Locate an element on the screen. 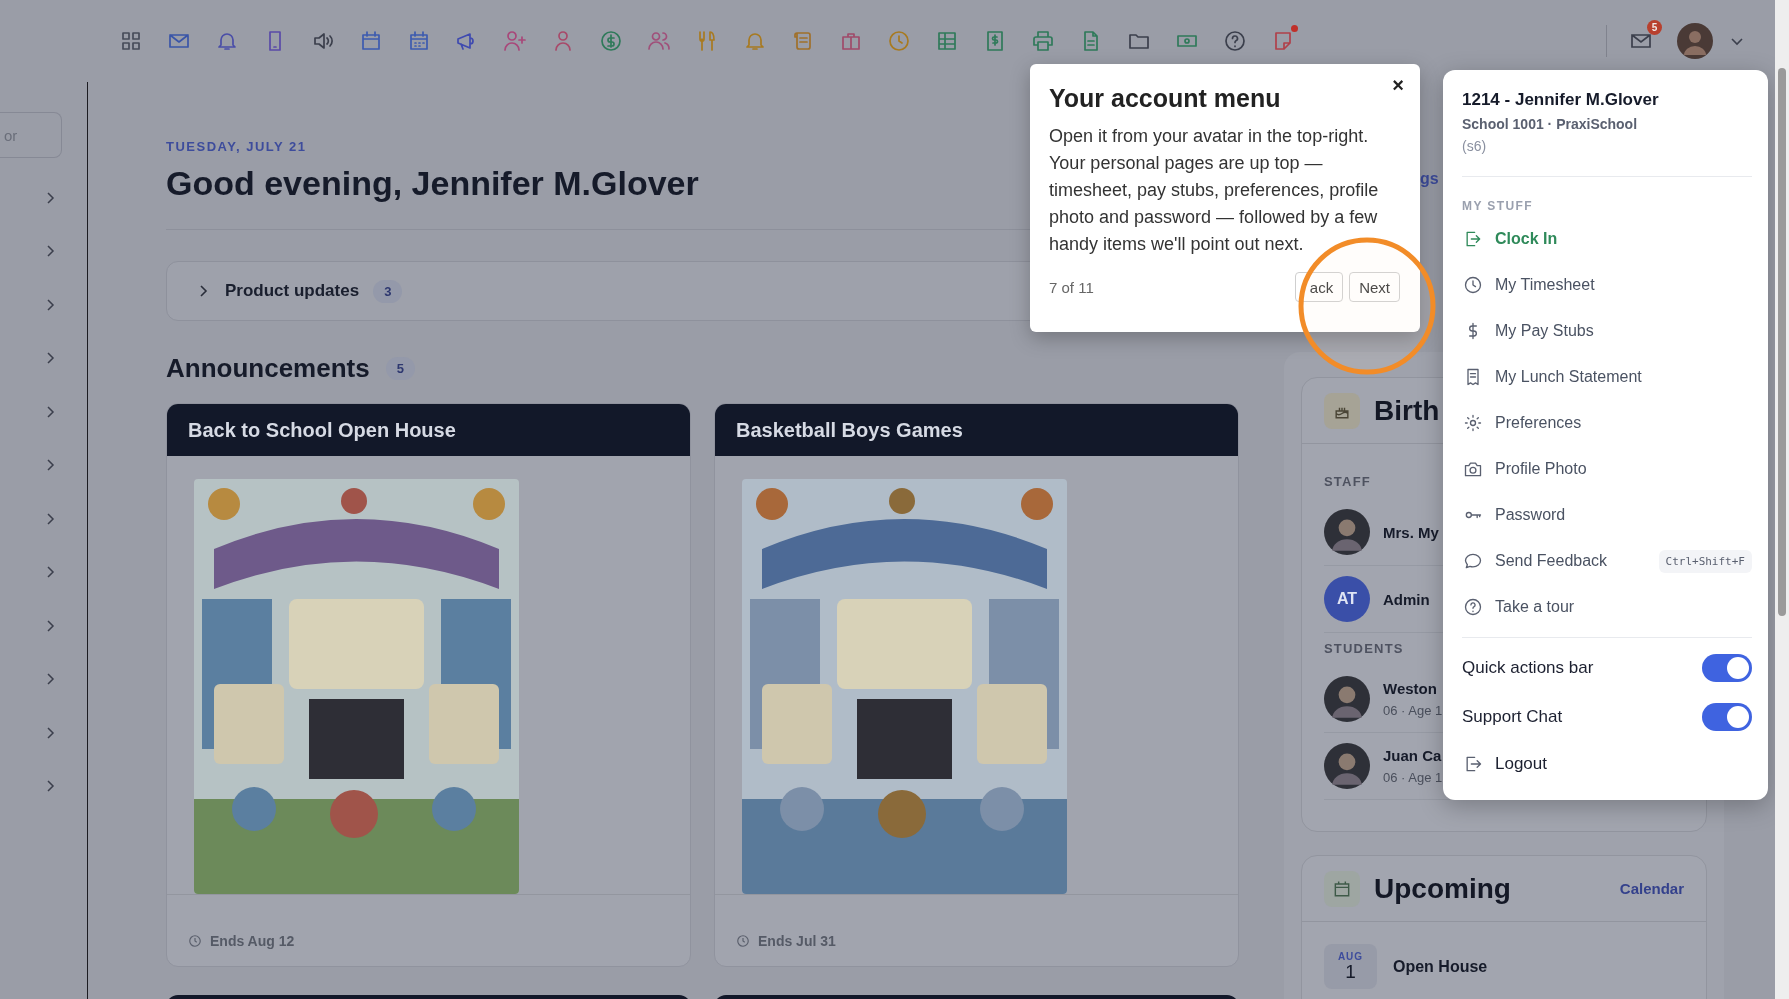 The width and height of the screenshot is (1789, 999). section-label: STAFF is located at coordinates (1348, 481).